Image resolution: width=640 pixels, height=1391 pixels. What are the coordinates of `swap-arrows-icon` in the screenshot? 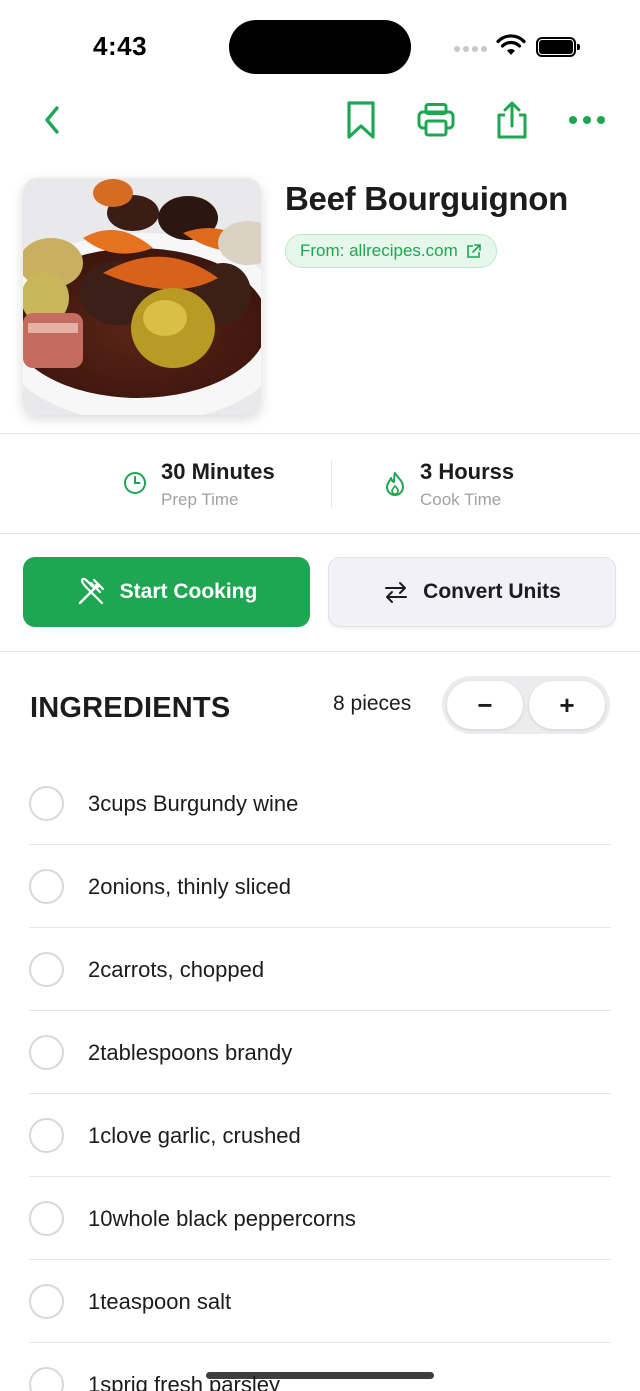 It's located at (396, 592).